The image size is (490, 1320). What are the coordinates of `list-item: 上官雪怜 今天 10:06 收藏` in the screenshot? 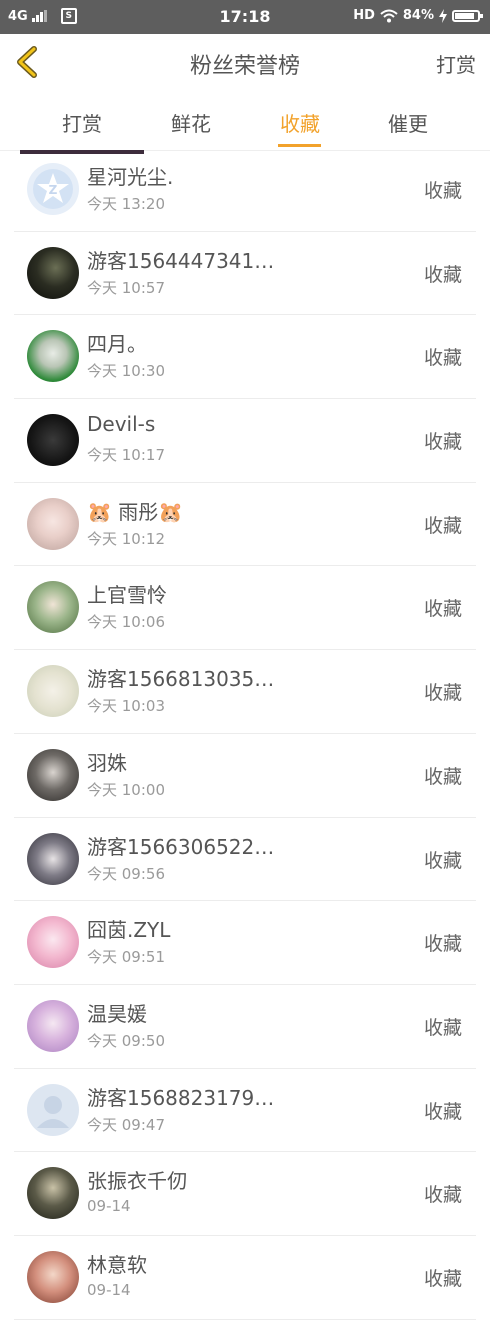 It's located at (245, 608).